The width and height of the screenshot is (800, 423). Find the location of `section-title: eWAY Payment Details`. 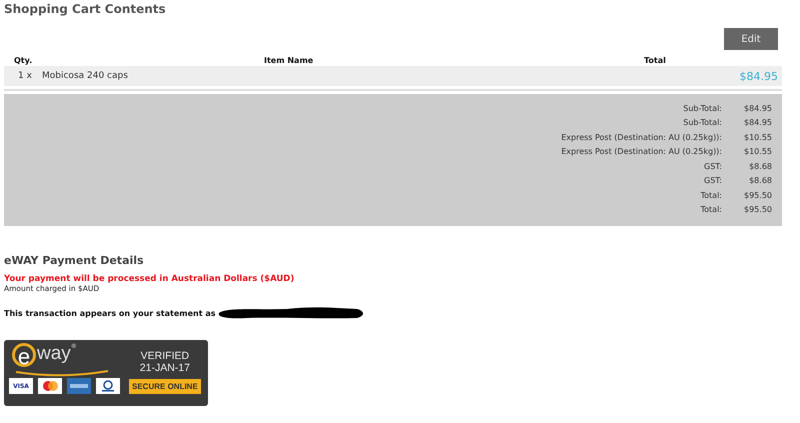

section-title: eWAY Payment Details is located at coordinates (74, 261).